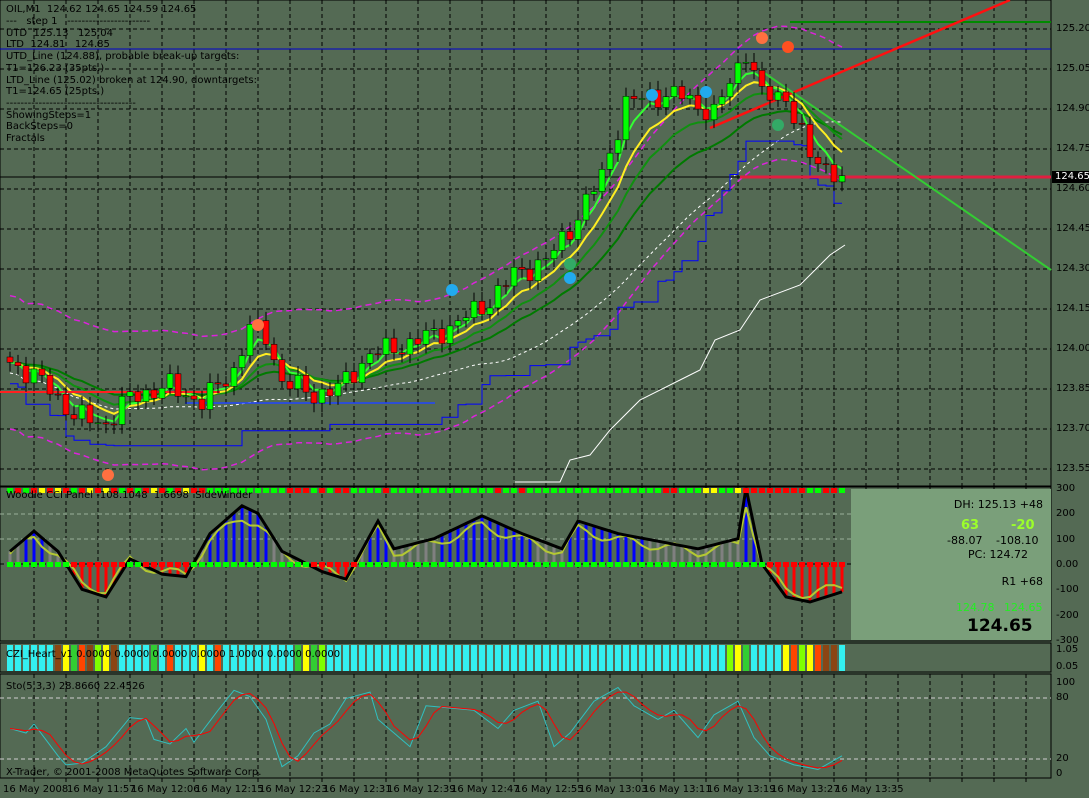 The image size is (1089, 798). What do you see at coordinates (101, 789) in the screenshot?
I see `time-tick-label: 16 May 11:57` at bounding box center [101, 789].